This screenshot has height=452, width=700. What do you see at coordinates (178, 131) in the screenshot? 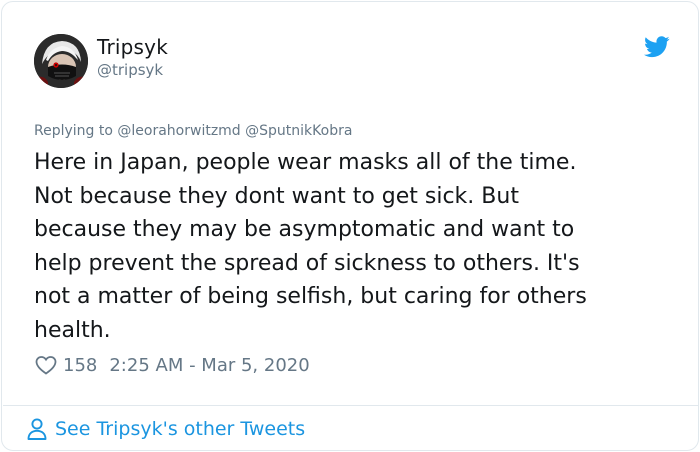
I see `reply-mention-1: @leorahorwitzmd` at bounding box center [178, 131].